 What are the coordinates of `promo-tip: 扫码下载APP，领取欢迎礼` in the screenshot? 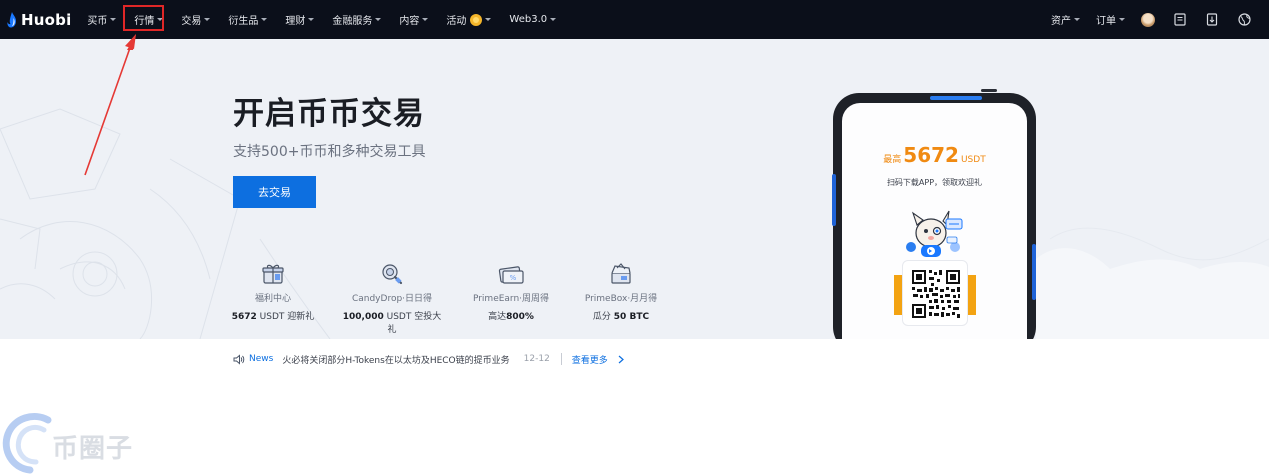 It's located at (934, 182).